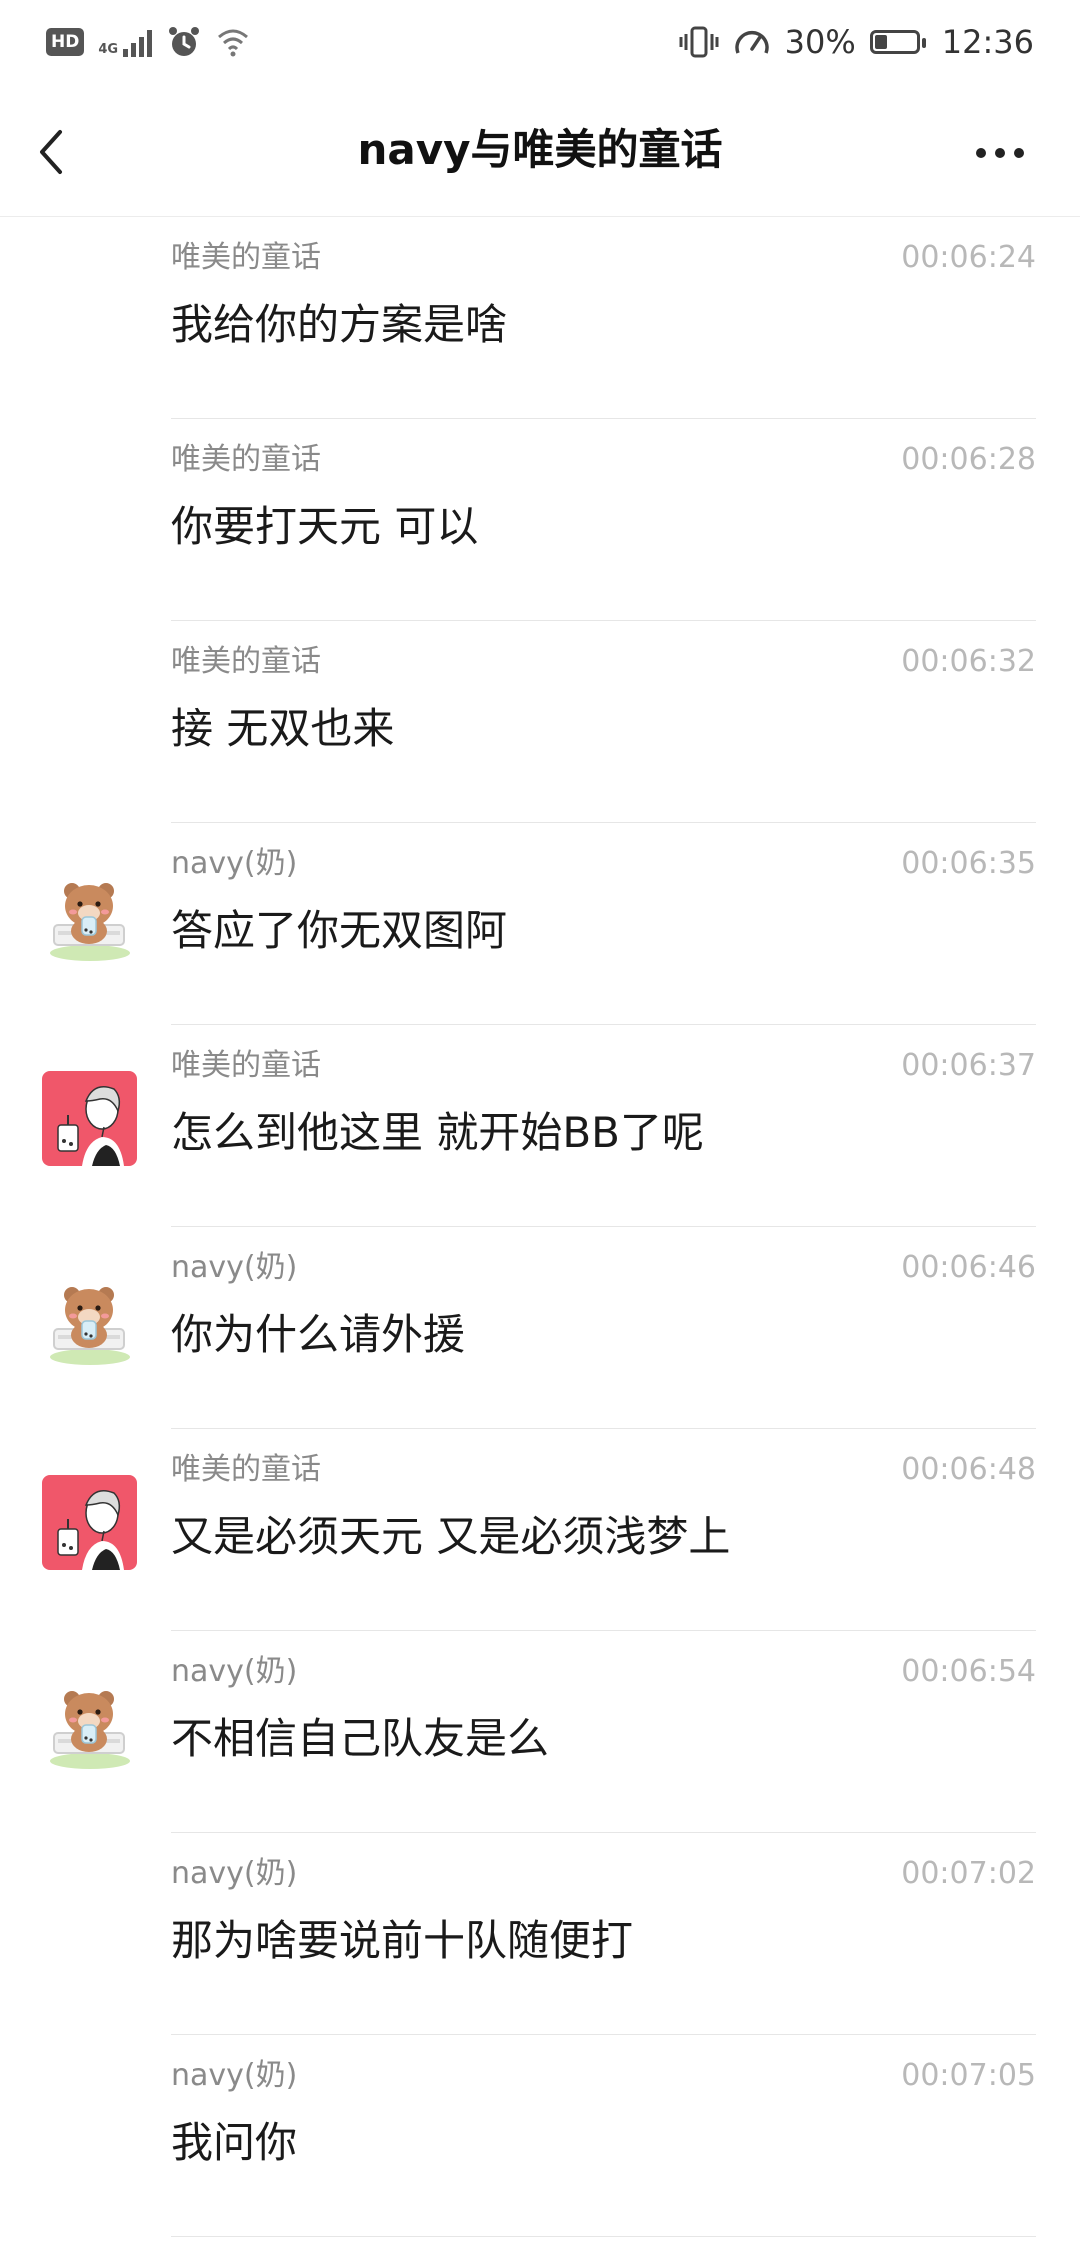 The width and height of the screenshot is (1080, 2244). I want to click on message-text: 怎么到他这里 就开始BB了呢, so click(437, 1132).